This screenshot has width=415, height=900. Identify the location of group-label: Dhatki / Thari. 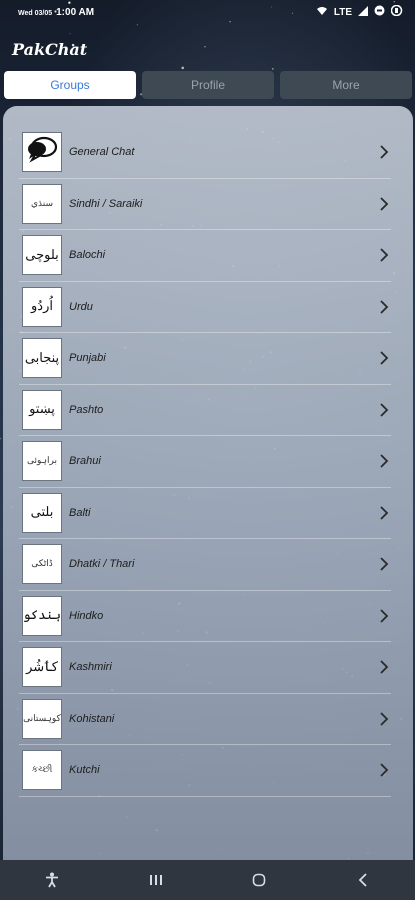
(102, 564).